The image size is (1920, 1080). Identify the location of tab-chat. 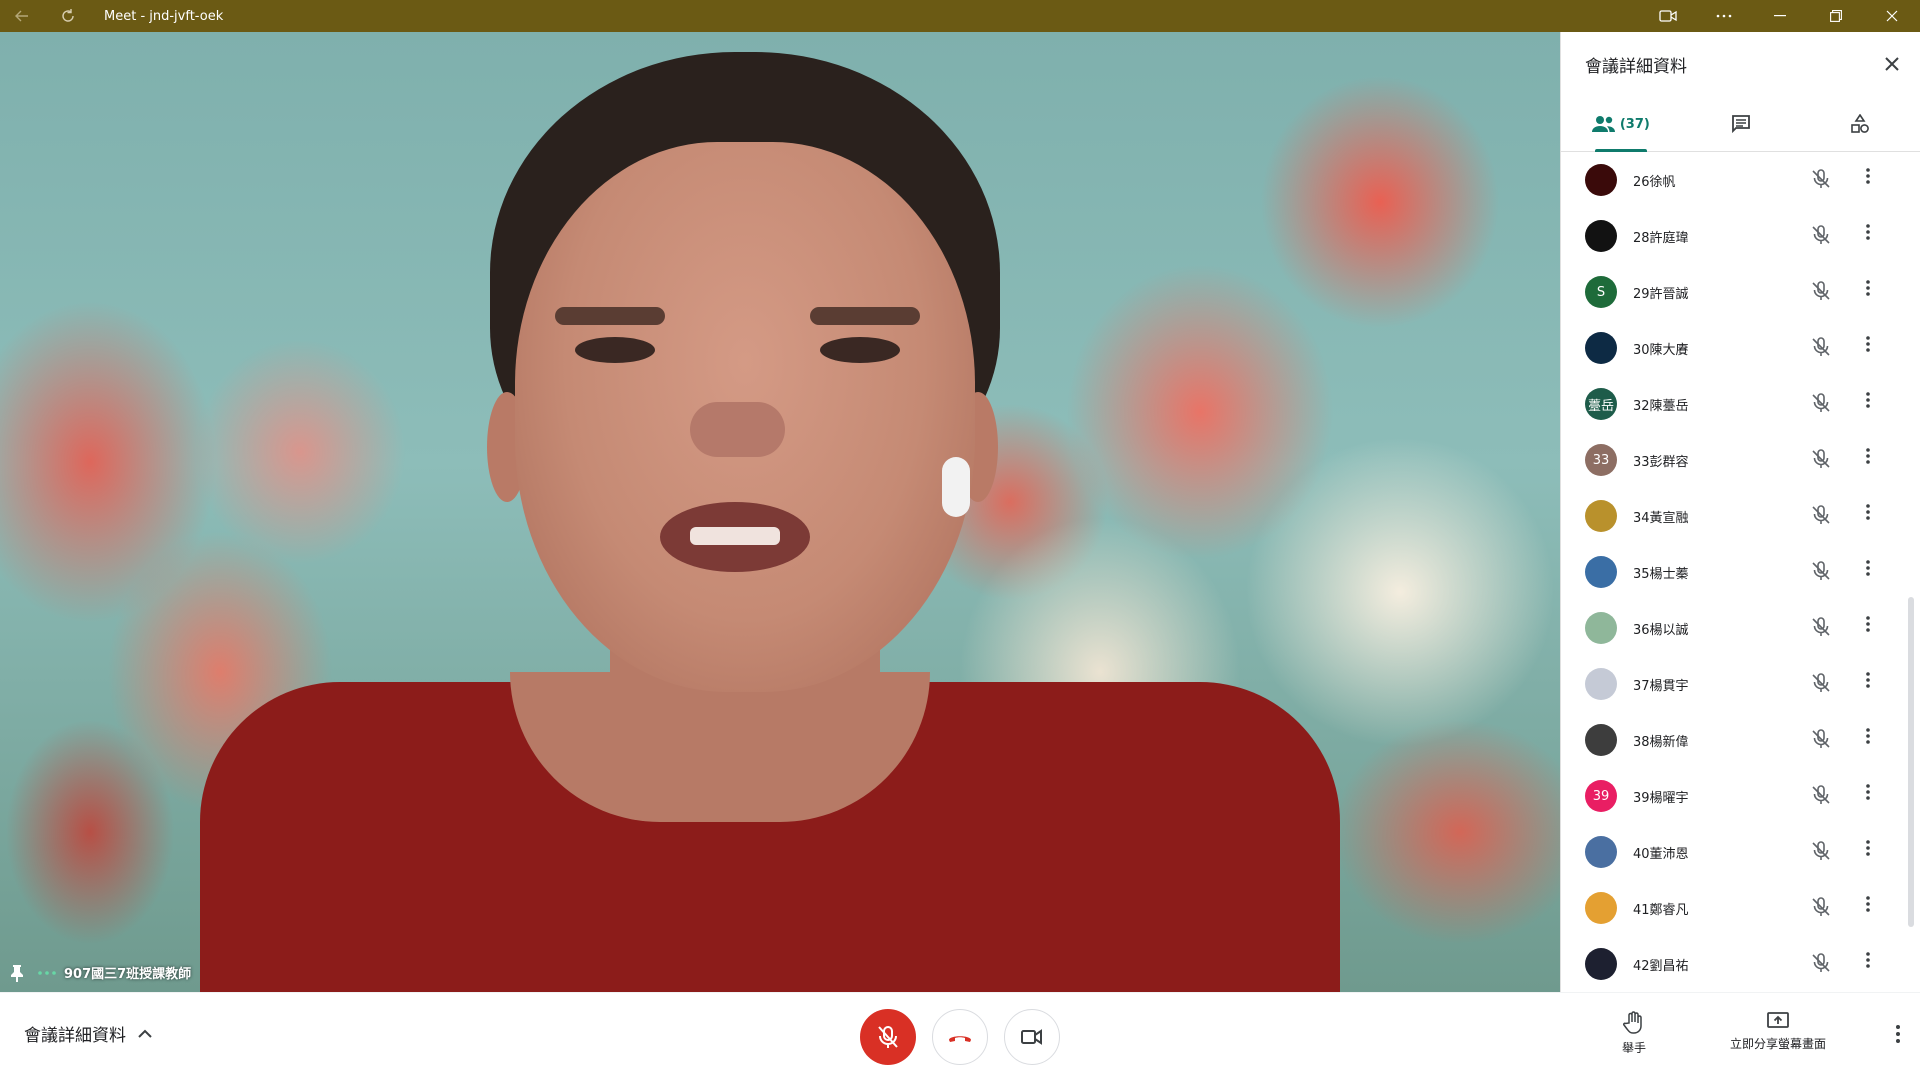
(1741, 124).